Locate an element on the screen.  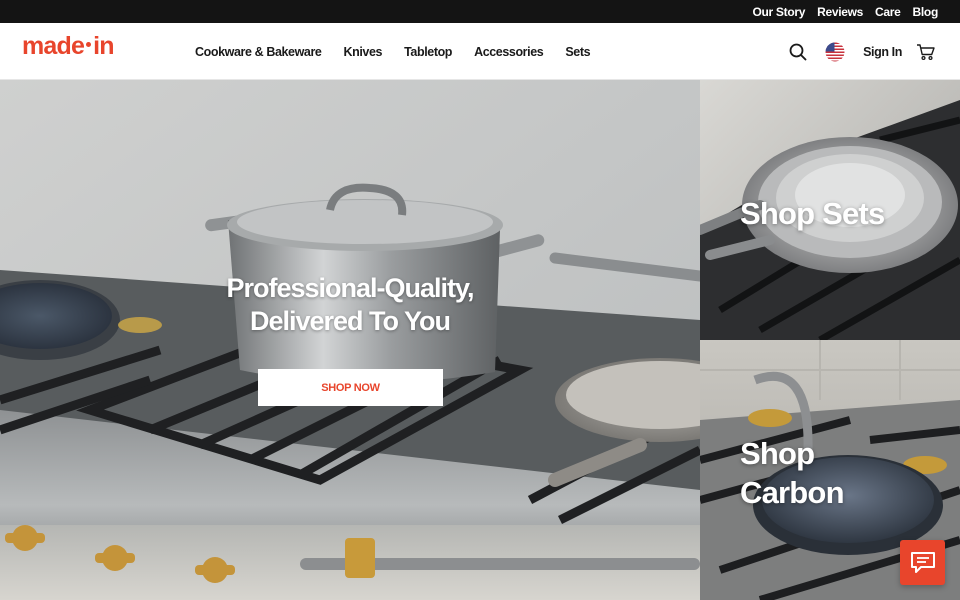
nav-item-accessories: Accessories is located at coordinates (509, 52).